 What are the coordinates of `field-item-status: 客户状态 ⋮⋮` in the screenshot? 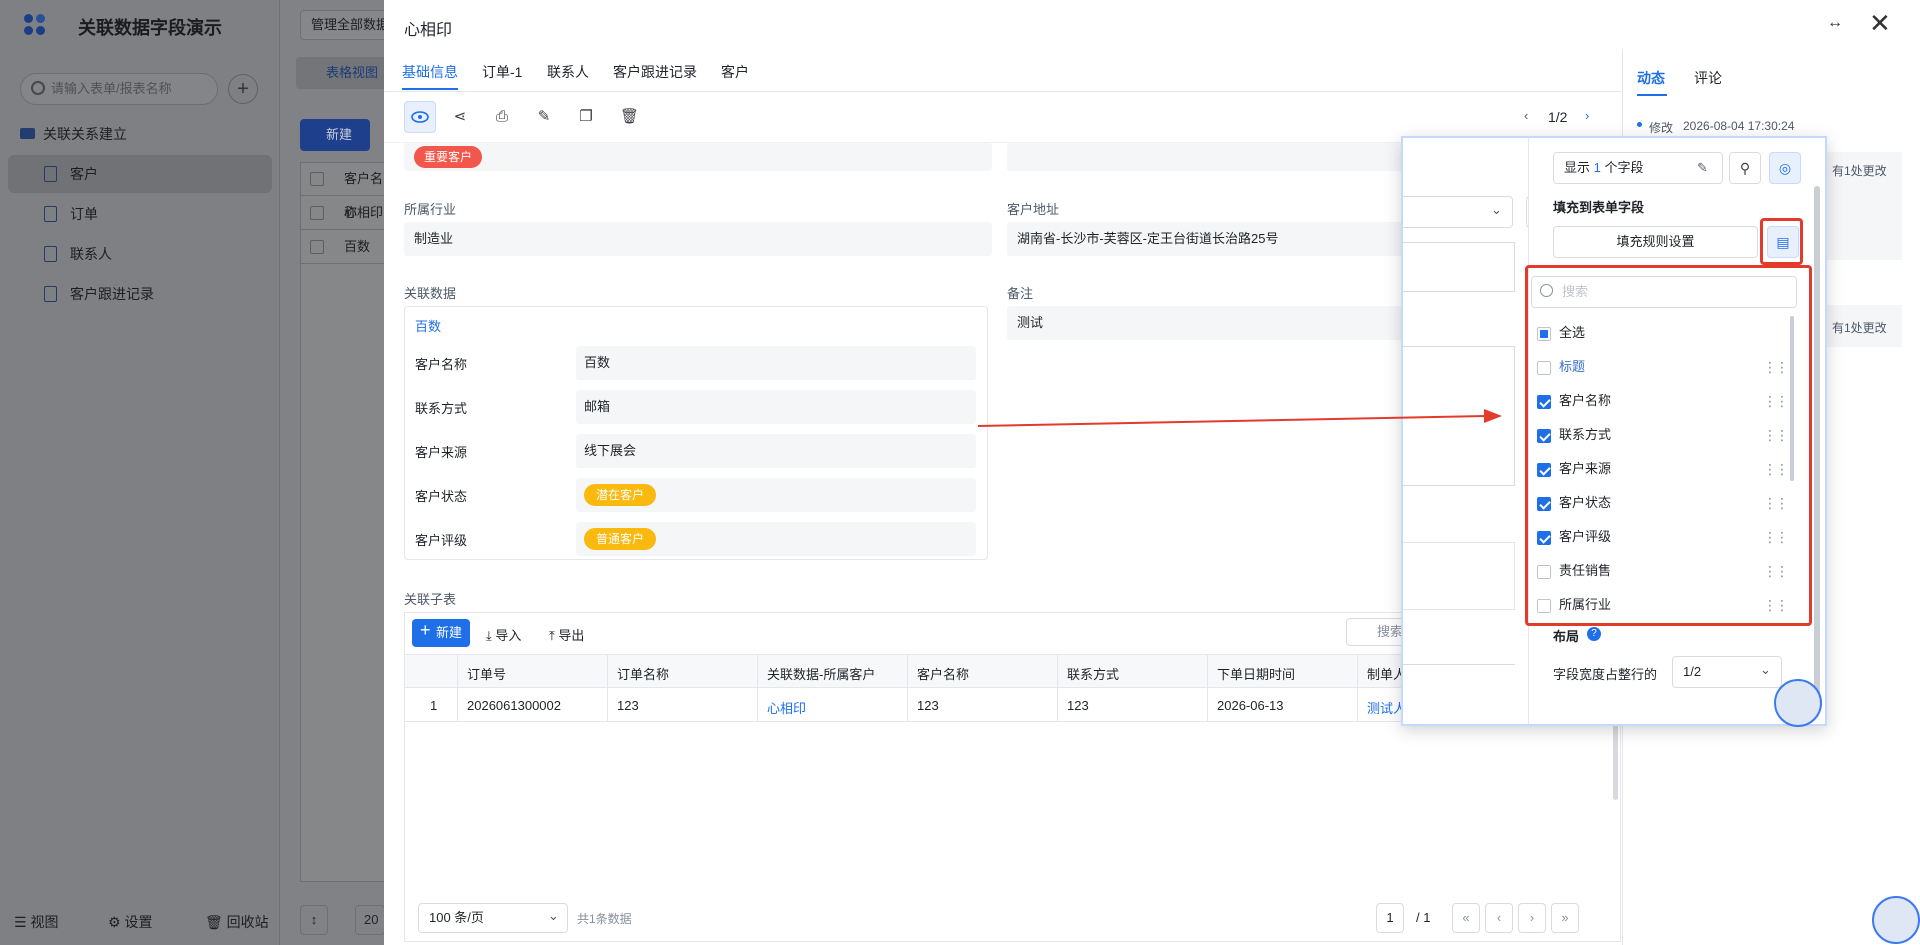 It's located at (1663, 503).